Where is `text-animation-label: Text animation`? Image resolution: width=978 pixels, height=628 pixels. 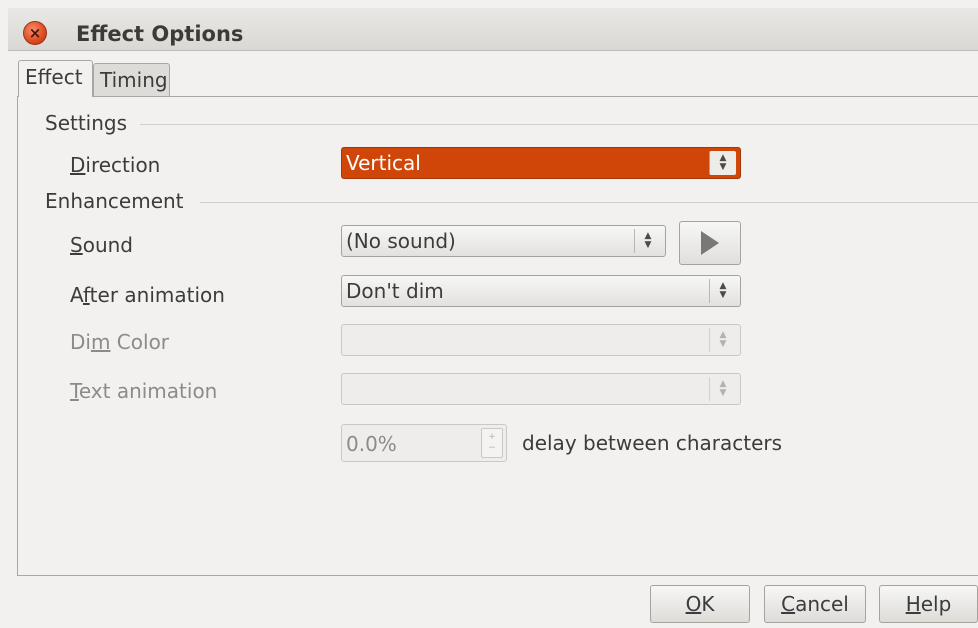
text-animation-label: Text animation is located at coordinates (144, 391).